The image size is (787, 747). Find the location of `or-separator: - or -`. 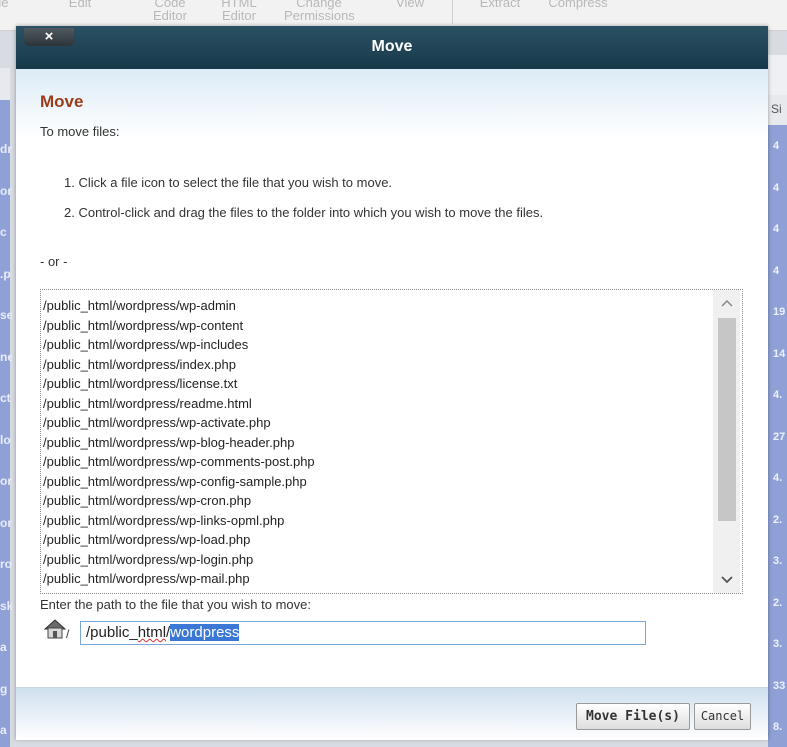

or-separator: - or - is located at coordinates (54, 261).